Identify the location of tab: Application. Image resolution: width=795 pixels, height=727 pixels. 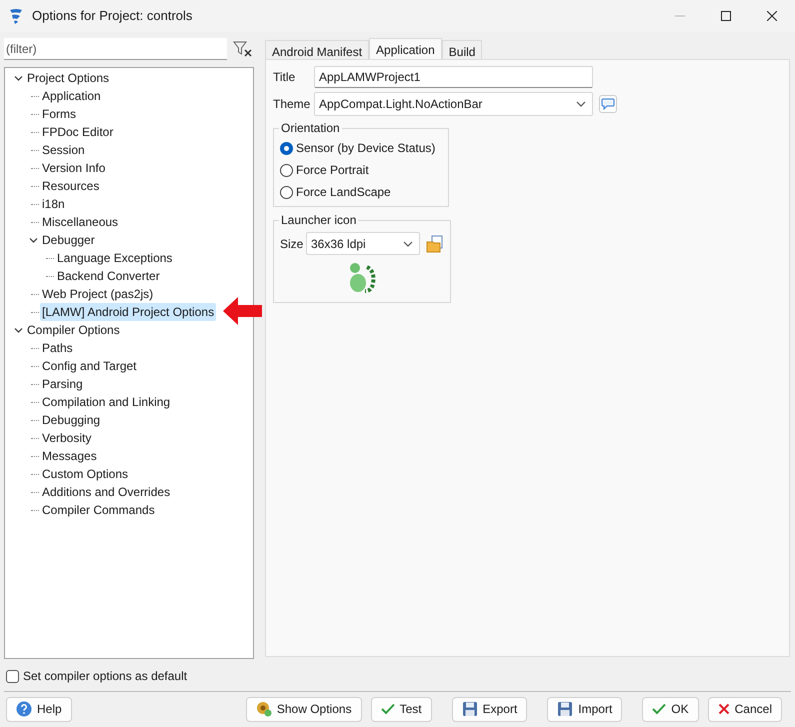
(405, 48).